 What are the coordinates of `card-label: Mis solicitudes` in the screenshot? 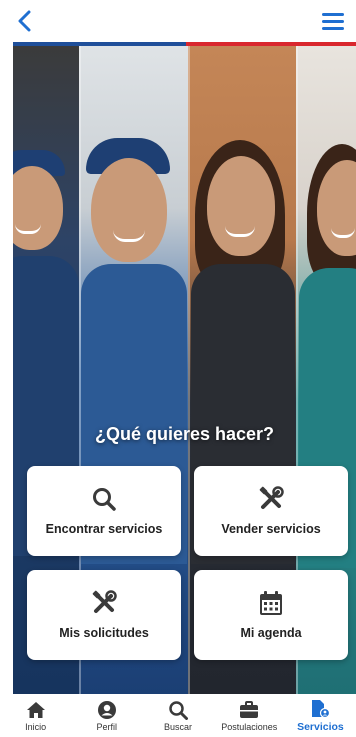 It's located at (104, 633).